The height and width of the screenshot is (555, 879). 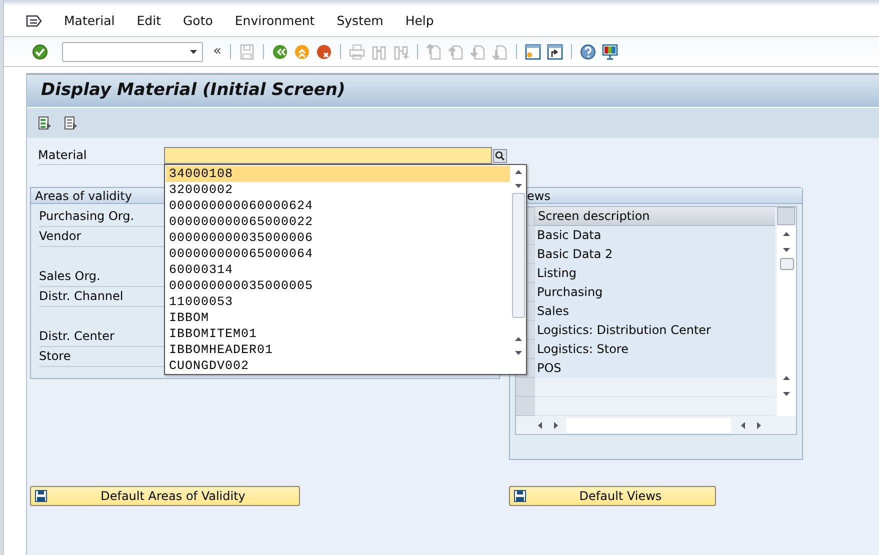 What do you see at coordinates (655, 254) in the screenshot?
I see `table-cell: Basic Data 2` at bounding box center [655, 254].